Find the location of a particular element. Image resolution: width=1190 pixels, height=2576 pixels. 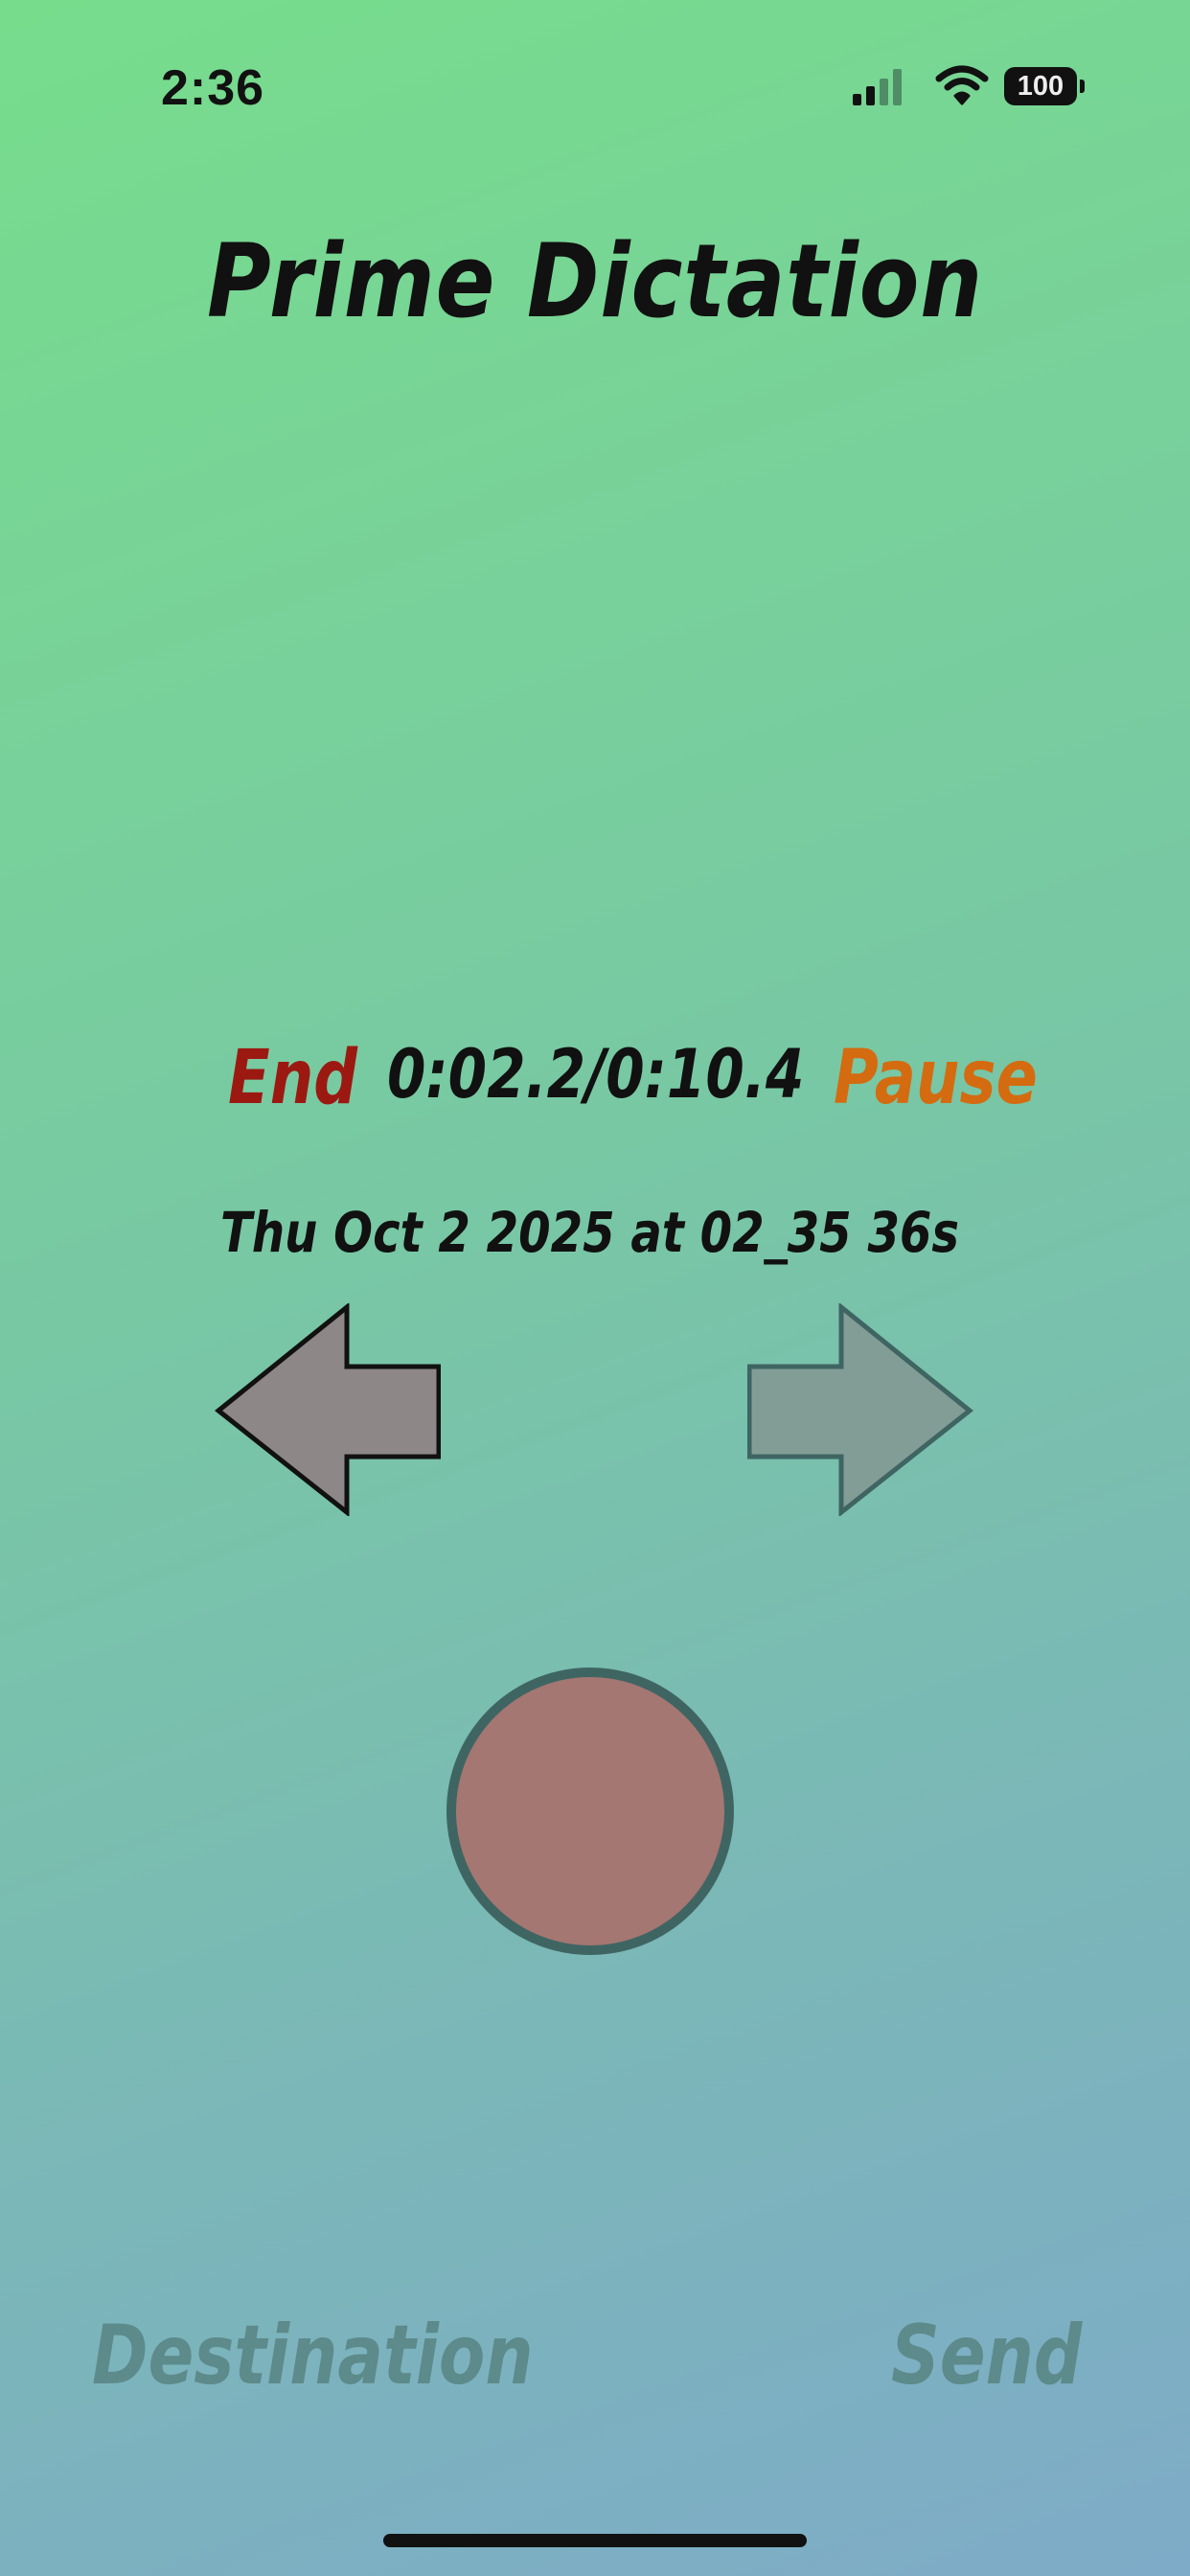

record-button is located at coordinates (590, 1811).